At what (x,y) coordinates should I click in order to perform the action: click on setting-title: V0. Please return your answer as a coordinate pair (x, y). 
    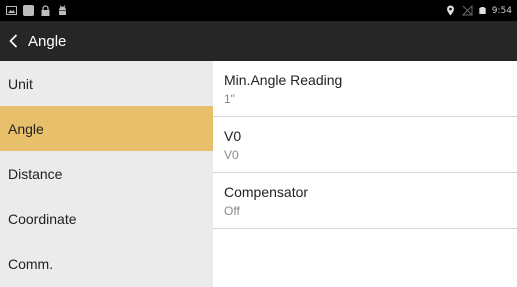
    Looking at the image, I should click on (233, 136).